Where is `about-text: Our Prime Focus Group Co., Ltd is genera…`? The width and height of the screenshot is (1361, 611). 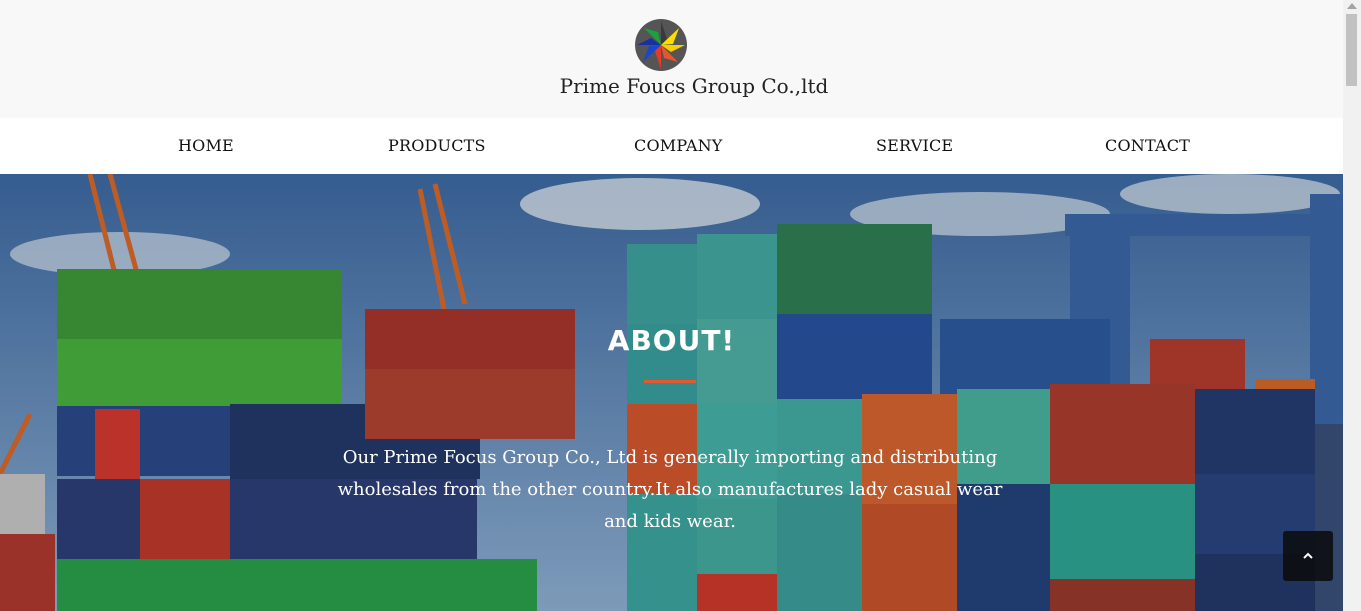
about-text: Our Prime Focus Group Co., Ltd is genera… is located at coordinates (670, 489).